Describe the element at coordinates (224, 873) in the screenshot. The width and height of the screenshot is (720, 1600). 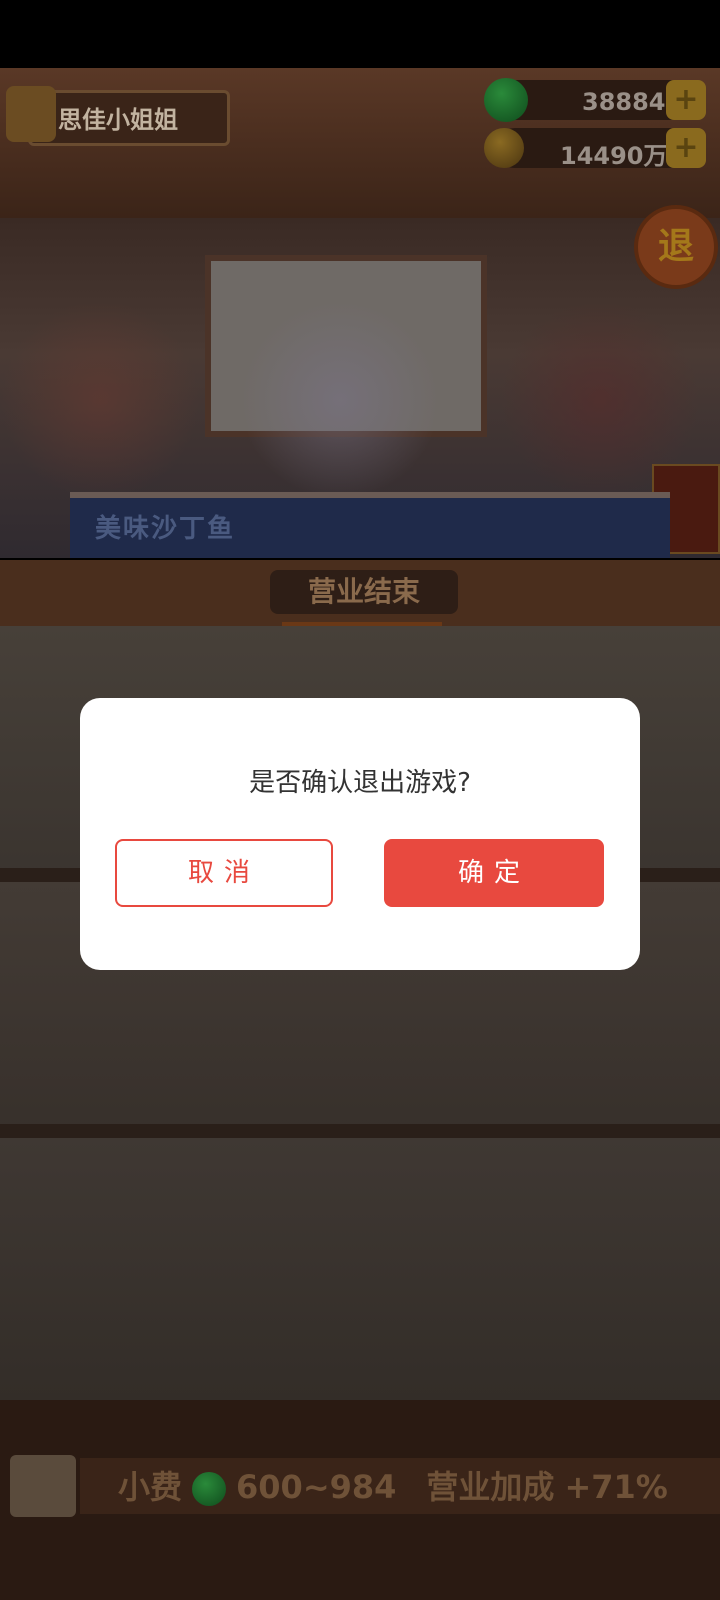
I see `cancel-button: 取消` at that location.